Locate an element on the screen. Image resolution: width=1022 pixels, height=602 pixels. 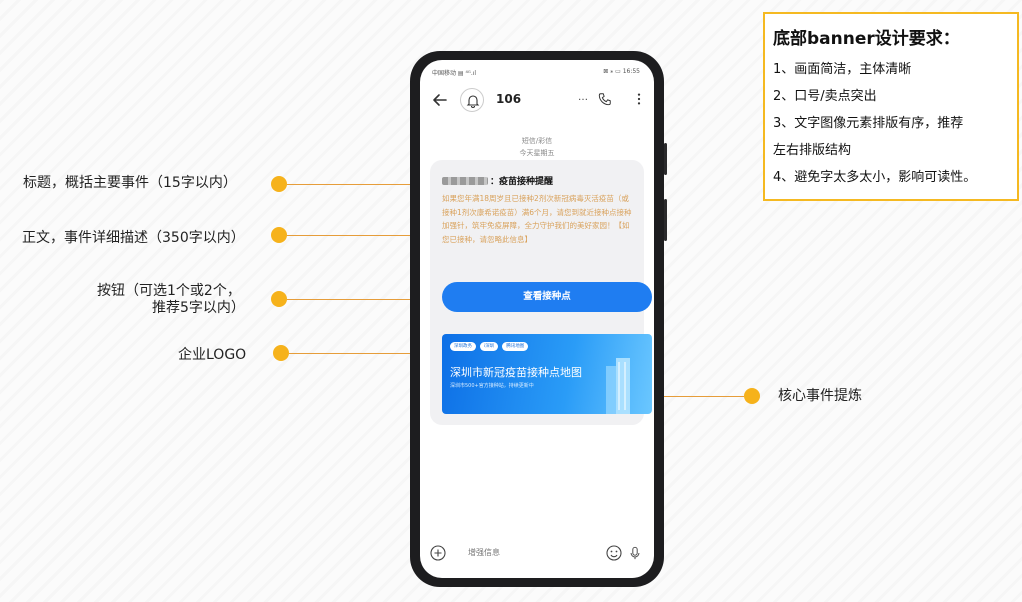
message-title: ：疫苗接种提醒 is located at coordinates (497, 180).